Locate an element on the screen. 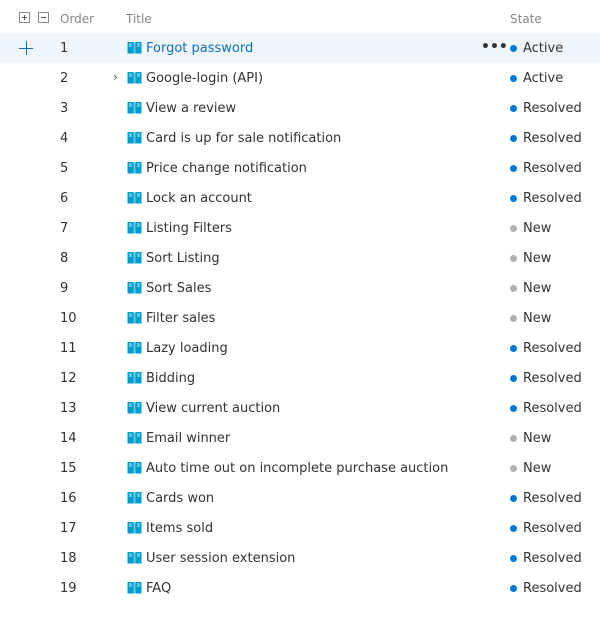  row-order: 7 is located at coordinates (64, 228).